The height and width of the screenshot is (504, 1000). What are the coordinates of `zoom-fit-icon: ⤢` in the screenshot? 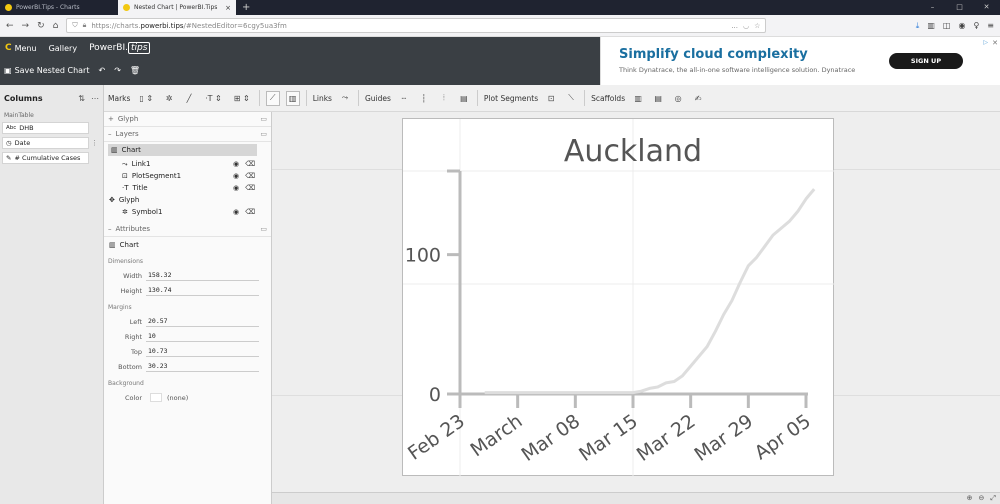 It's located at (993, 498).